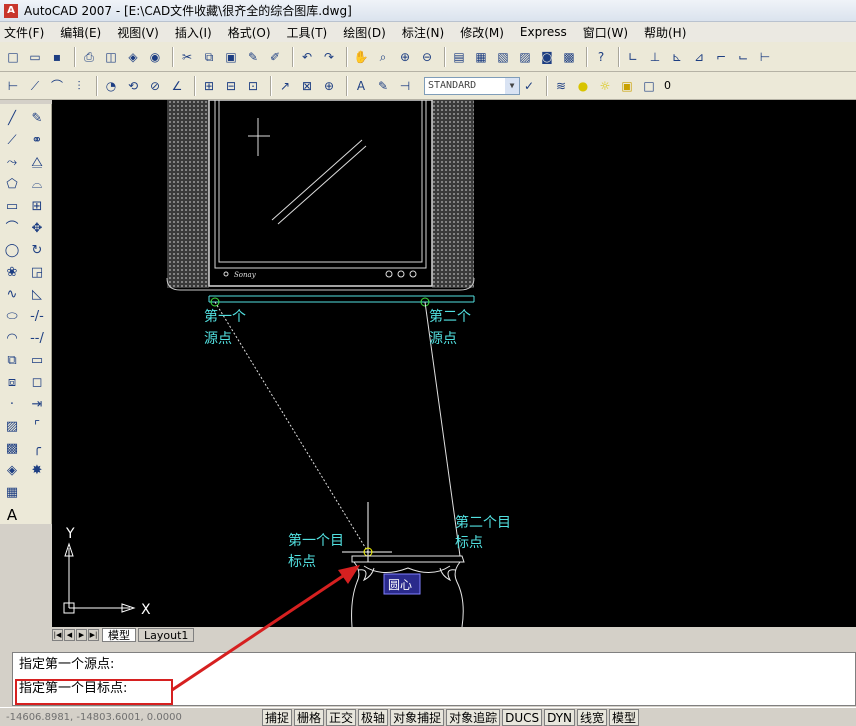  Describe the element at coordinates (249, 32) in the screenshot. I see `menu-format: 格式(O)` at that location.